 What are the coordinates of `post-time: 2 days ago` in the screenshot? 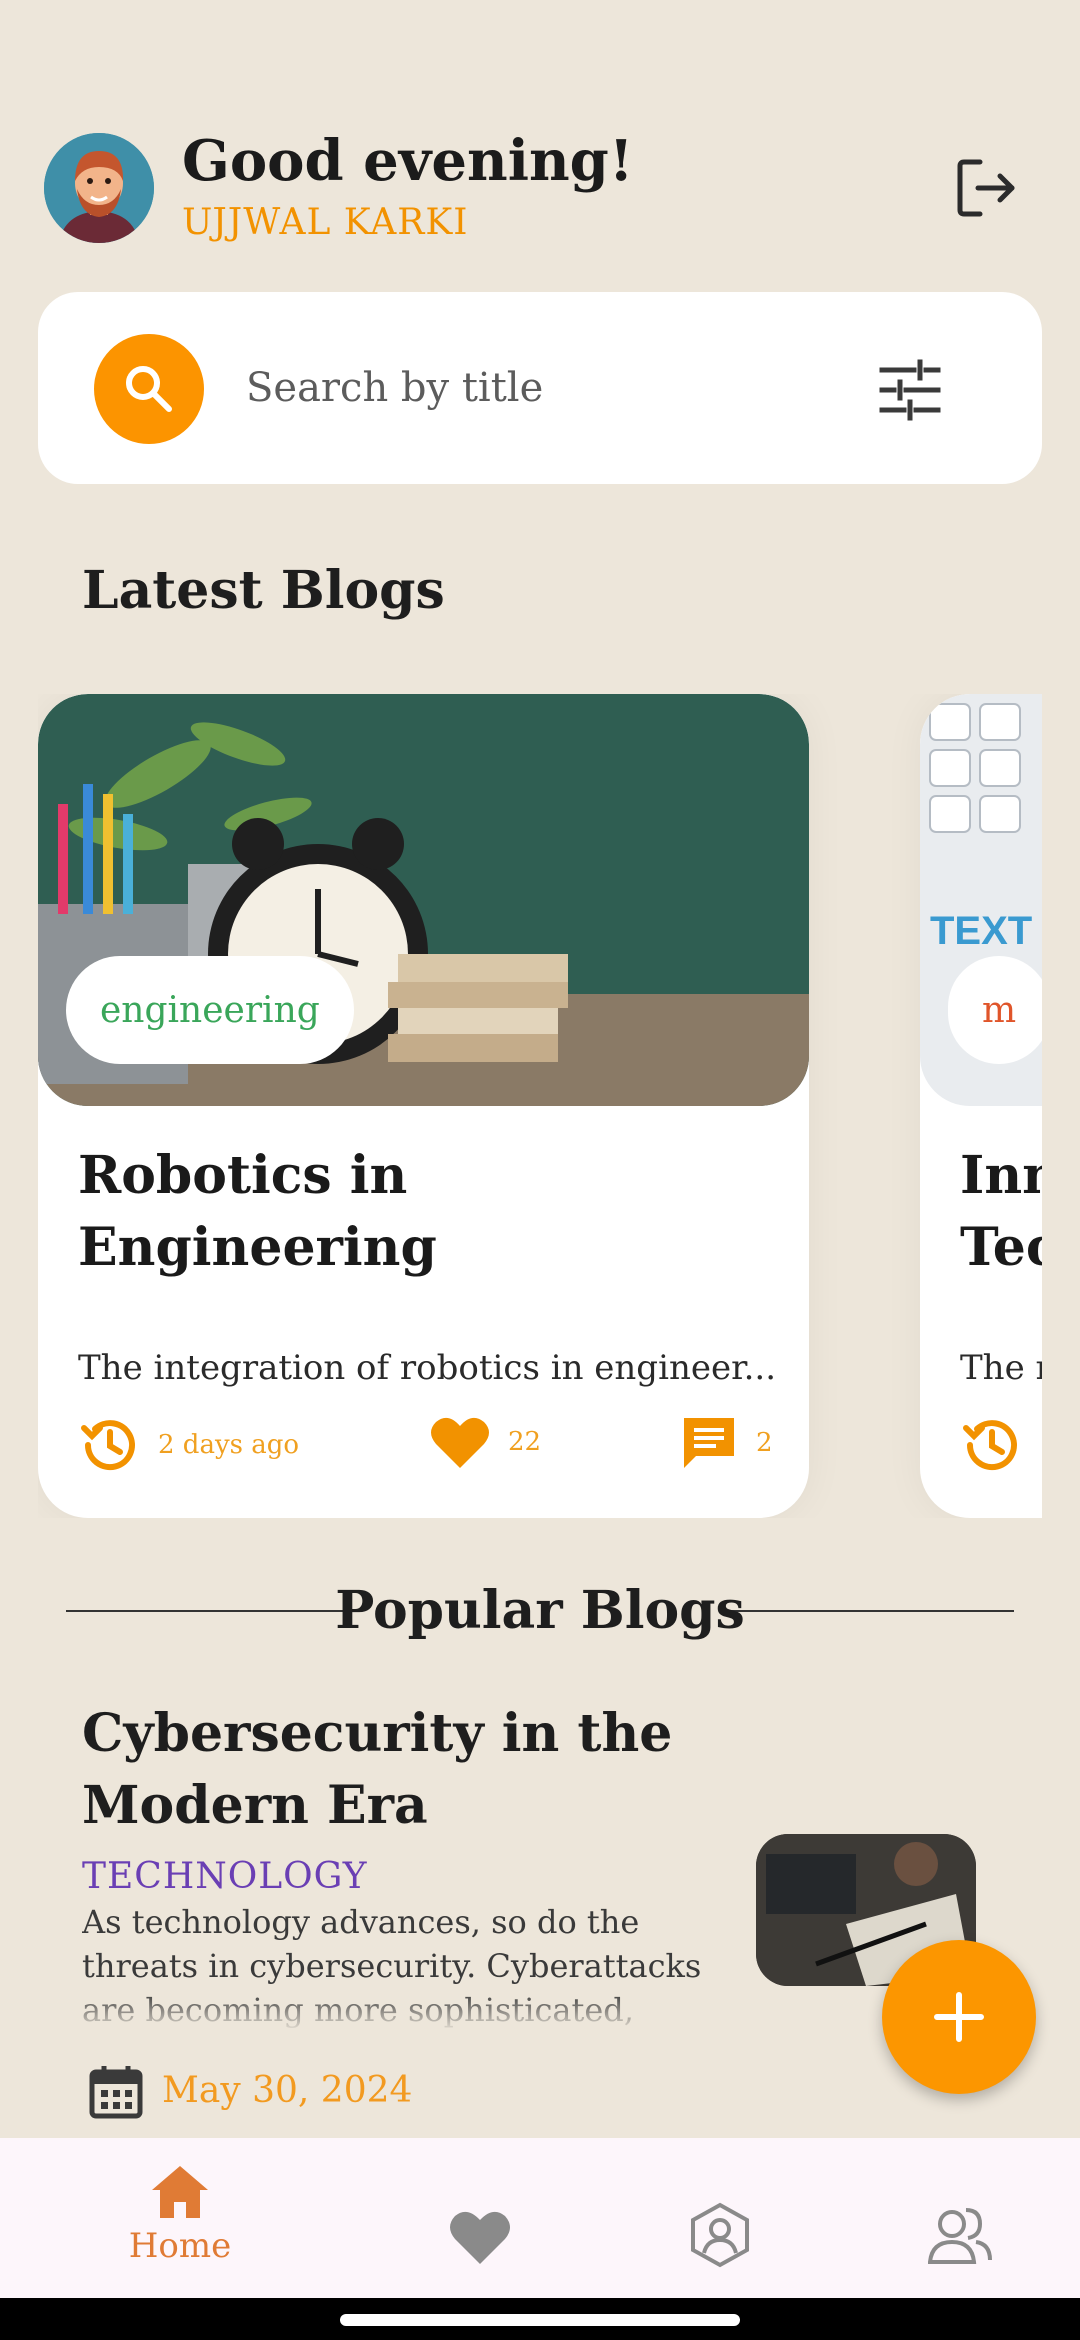 It's located at (188, 1445).